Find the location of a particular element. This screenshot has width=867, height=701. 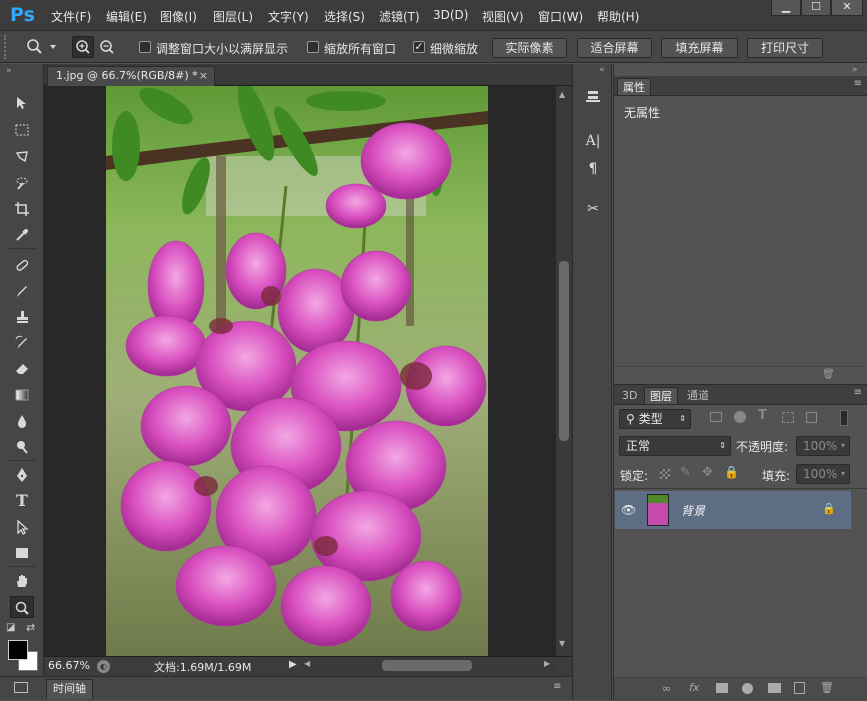

zoom-tool-preset-icon is located at coordinates (42, 48).